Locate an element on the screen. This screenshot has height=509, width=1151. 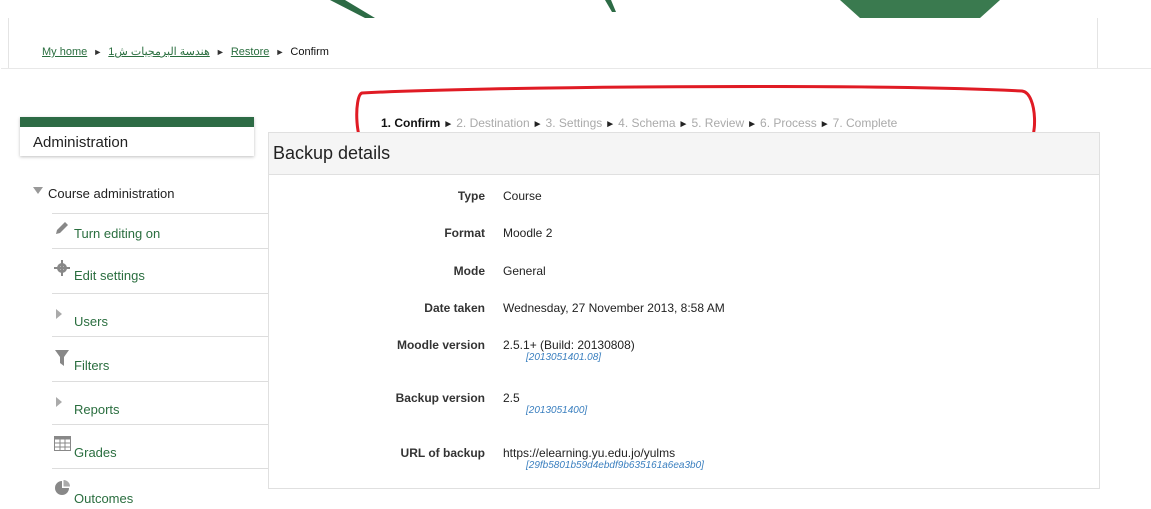
sidebar-item-label: Filters is located at coordinates (92, 365).